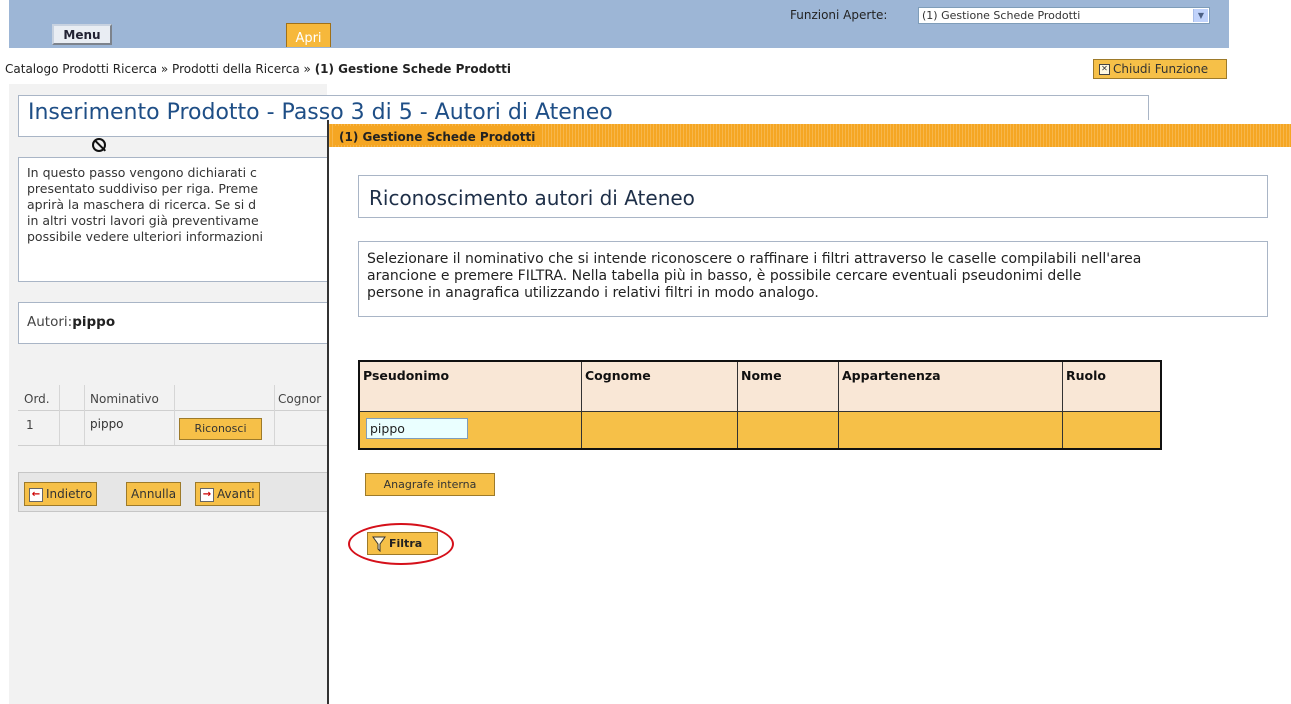 Image resolution: width=1291 pixels, height=704 pixels. I want to click on filter-cell-ruolo, so click(1111, 430).